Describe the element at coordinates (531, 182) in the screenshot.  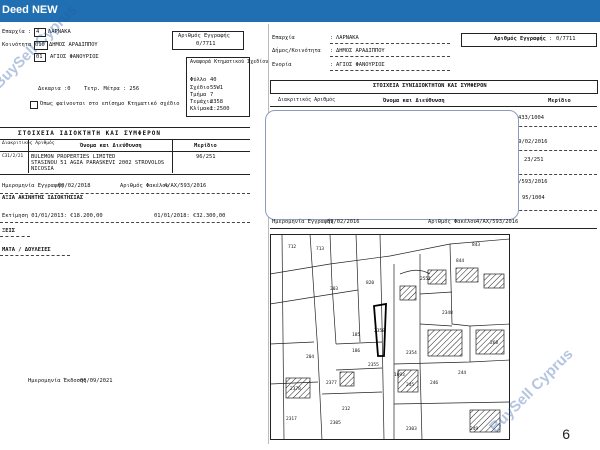
I see `row-3-date: 2/593/2016` at that location.